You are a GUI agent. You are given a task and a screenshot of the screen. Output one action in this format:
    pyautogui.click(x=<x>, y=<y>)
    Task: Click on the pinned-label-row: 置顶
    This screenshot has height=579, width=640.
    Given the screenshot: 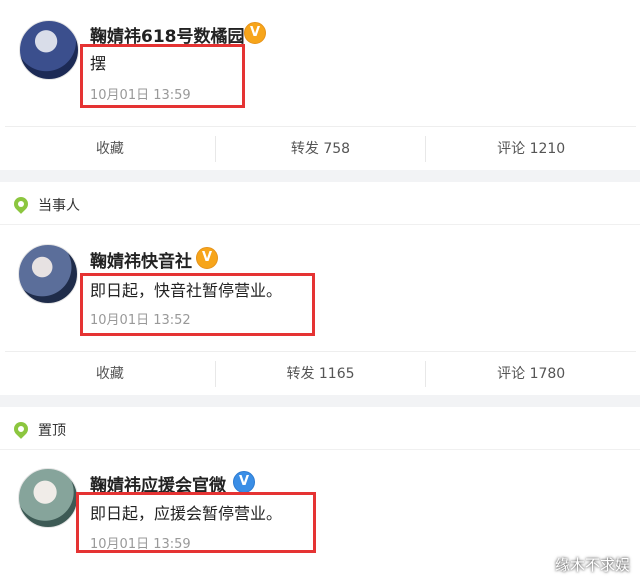 What is the action you would take?
    pyautogui.click(x=320, y=429)
    